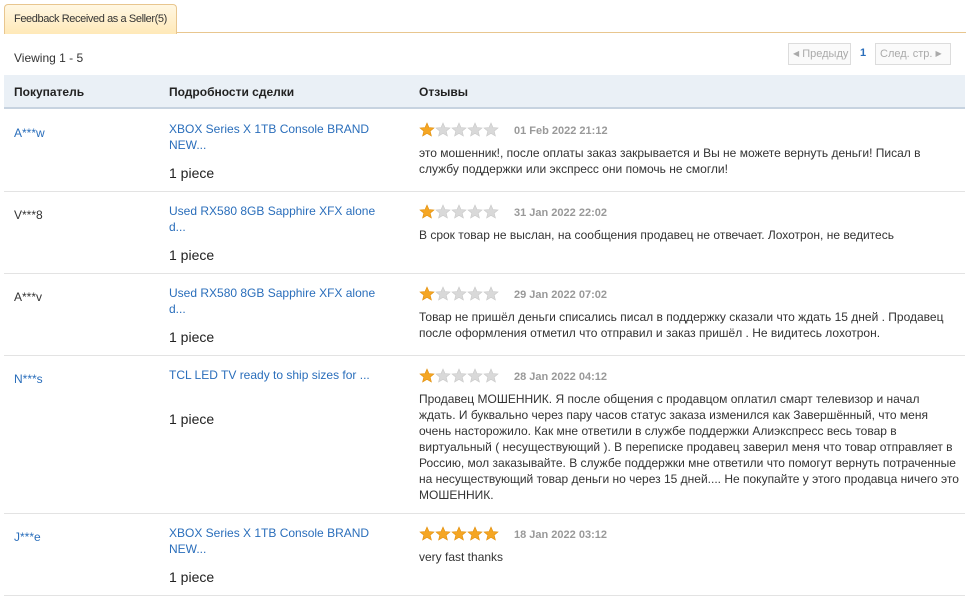  What do you see at coordinates (906, 54) in the screenshot?
I see `next-page-label: След. стр.` at bounding box center [906, 54].